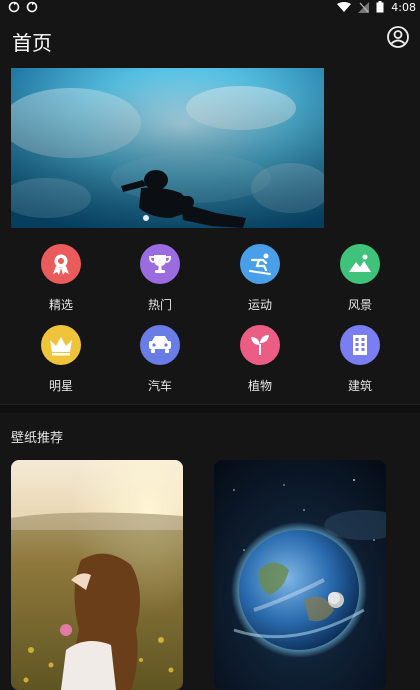 The image size is (420, 690). What do you see at coordinates (360, 264) in the screenshot?
I see `landscape-icon` at bounding box center [360, 264].